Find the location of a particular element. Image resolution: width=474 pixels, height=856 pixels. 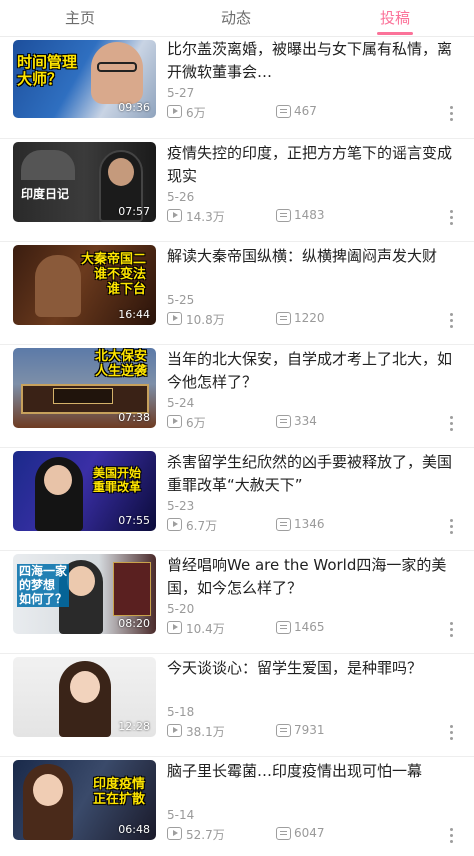

tab-bar: 主页 动态 投稿 is located at coordinates (237, 18).